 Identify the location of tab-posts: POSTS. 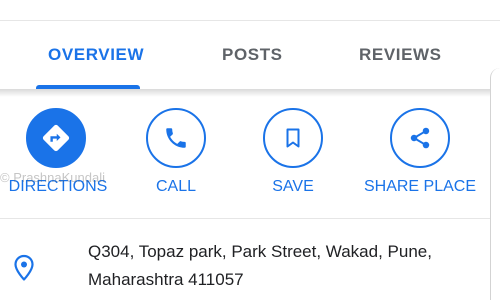
(252, 55).